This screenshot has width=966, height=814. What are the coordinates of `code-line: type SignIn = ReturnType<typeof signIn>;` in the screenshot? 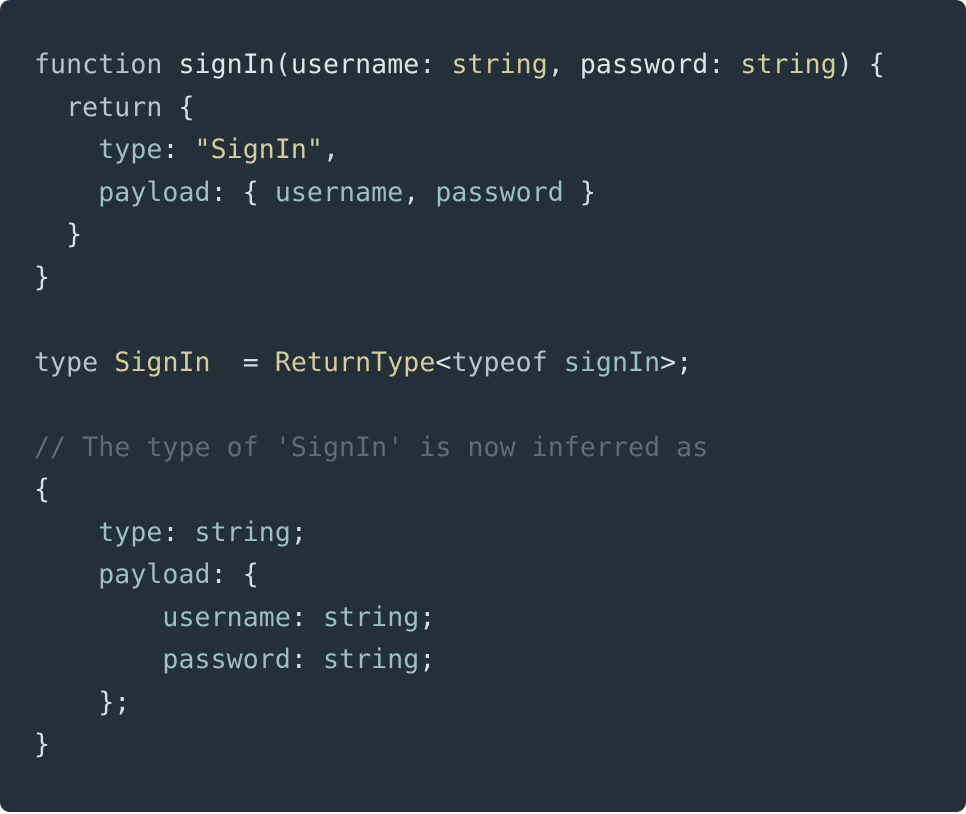 It's located at (459, 363).